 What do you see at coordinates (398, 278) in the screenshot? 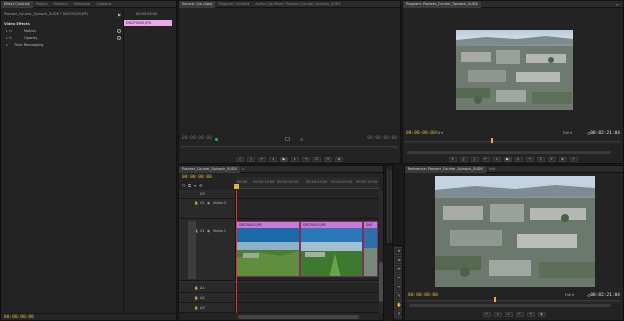
I see `razor-tool-icon: ✂` at bounding box center [398, 278].